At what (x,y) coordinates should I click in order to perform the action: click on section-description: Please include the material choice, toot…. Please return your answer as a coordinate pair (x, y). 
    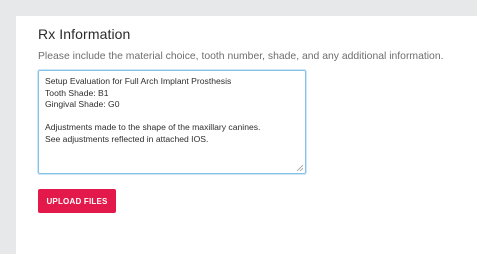
    Looking at the image, I should click on (241, 56).